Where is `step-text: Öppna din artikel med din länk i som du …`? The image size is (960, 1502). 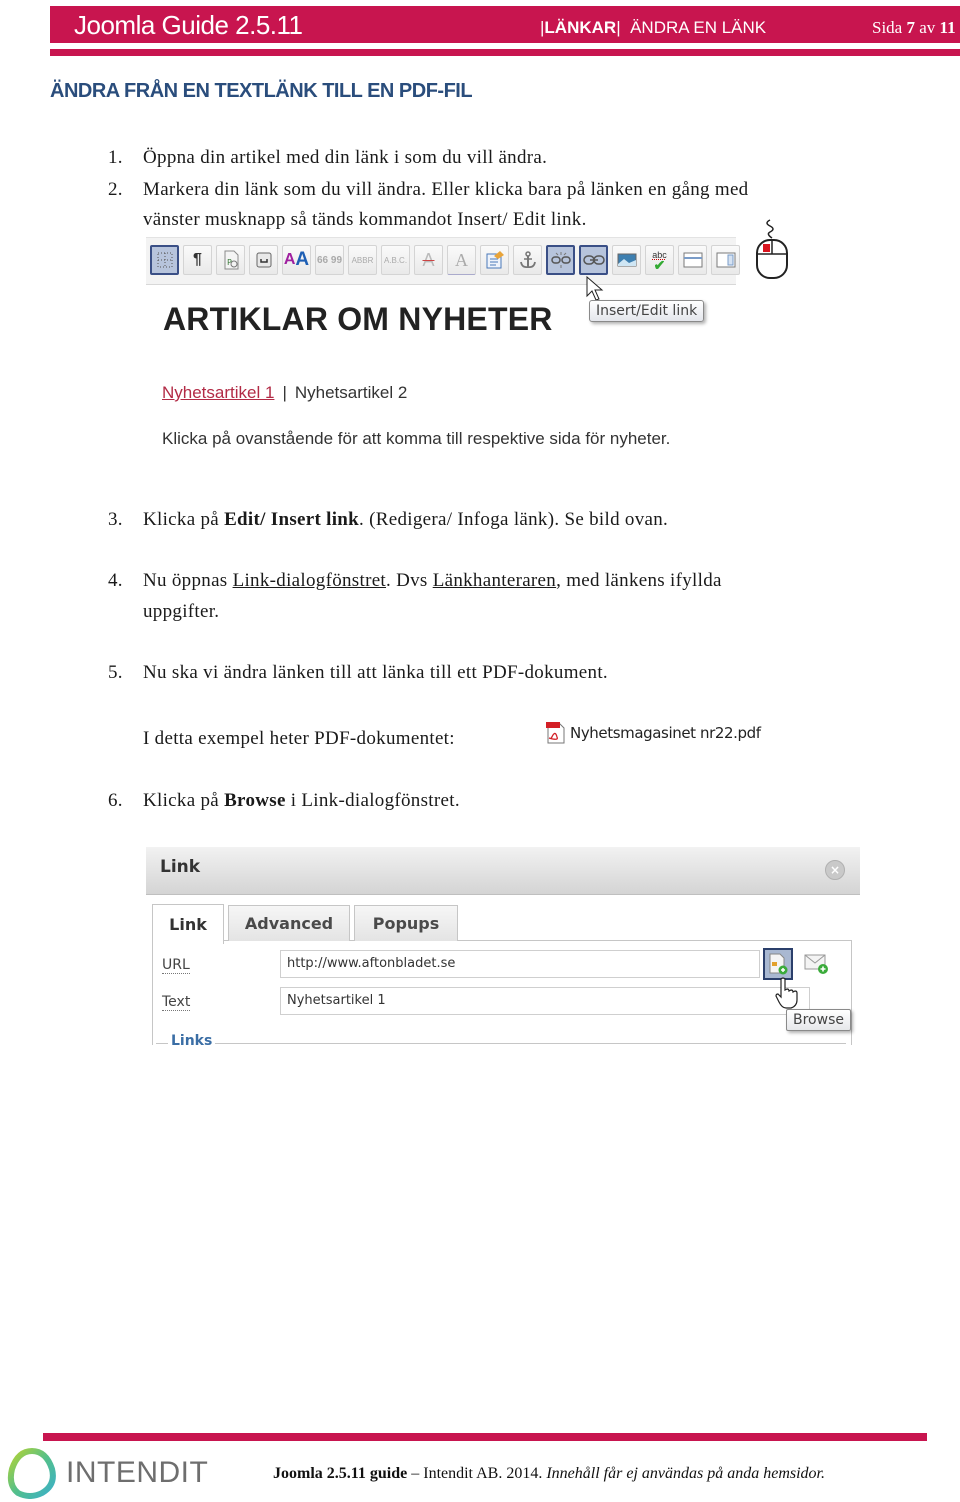 step-text: Öppna din artikel med din länk i som du … is located at coordinates (345, 157).